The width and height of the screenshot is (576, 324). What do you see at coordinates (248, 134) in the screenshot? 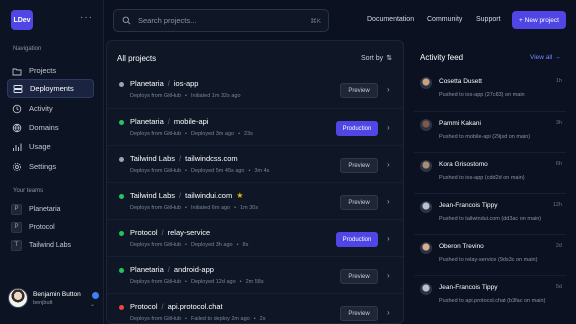
I see `project-duration: 23s` at bounding box center [248, 134].